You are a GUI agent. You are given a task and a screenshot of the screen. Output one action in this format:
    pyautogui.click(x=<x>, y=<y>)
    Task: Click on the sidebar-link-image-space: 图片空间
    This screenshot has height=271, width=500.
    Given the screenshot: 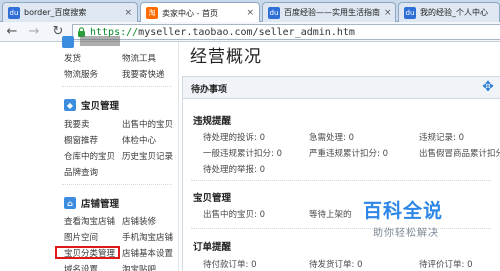 What is the action you would take?
    pyautogui.click(x=81, y=237)
    